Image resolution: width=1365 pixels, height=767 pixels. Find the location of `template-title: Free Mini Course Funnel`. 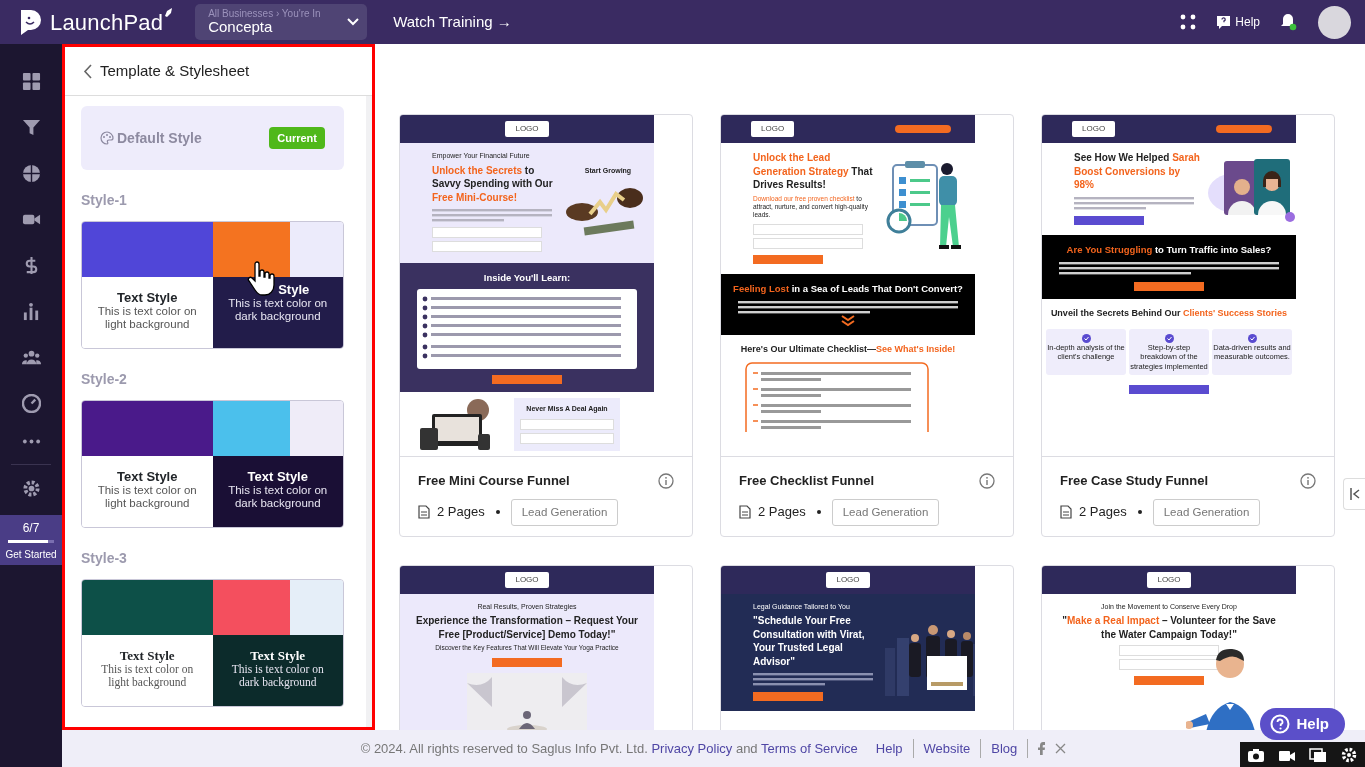

template-title: Free Mini Course Funnel is located at coordinates (494, 481).